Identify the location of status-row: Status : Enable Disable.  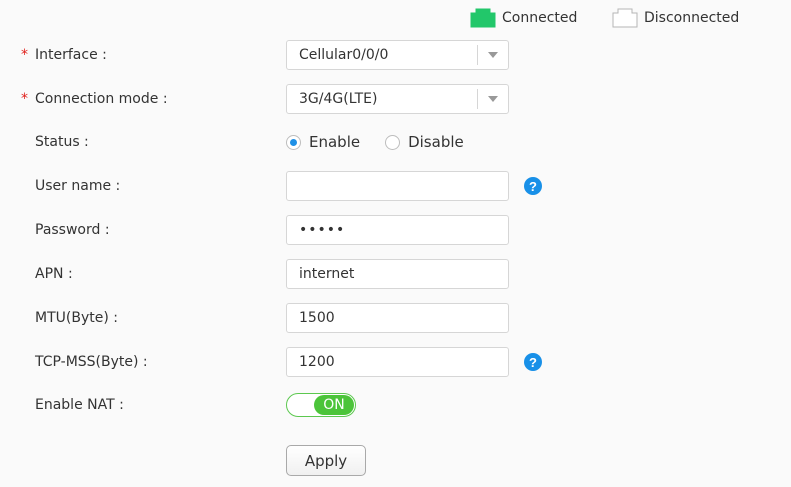
(395, 142).